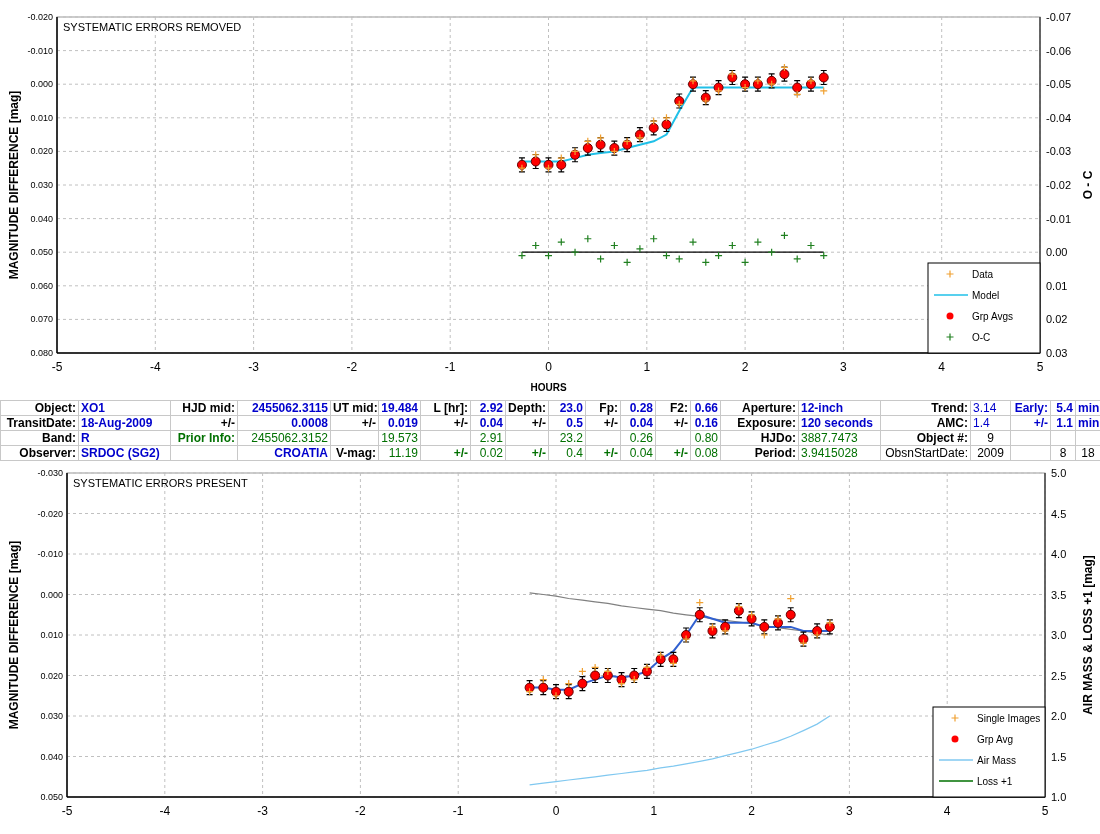 Image resolution: width=1100 pixels, height=834 pixels. I want to click on y-tick-label: 0.070, so click(41, 319).